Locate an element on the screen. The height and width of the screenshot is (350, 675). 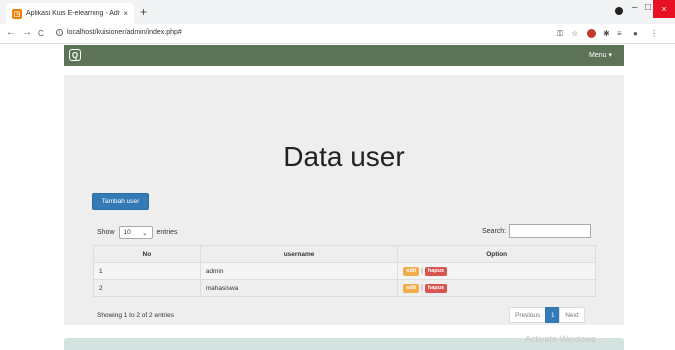
new-tab-button: + is located at coordinates (143, 12).